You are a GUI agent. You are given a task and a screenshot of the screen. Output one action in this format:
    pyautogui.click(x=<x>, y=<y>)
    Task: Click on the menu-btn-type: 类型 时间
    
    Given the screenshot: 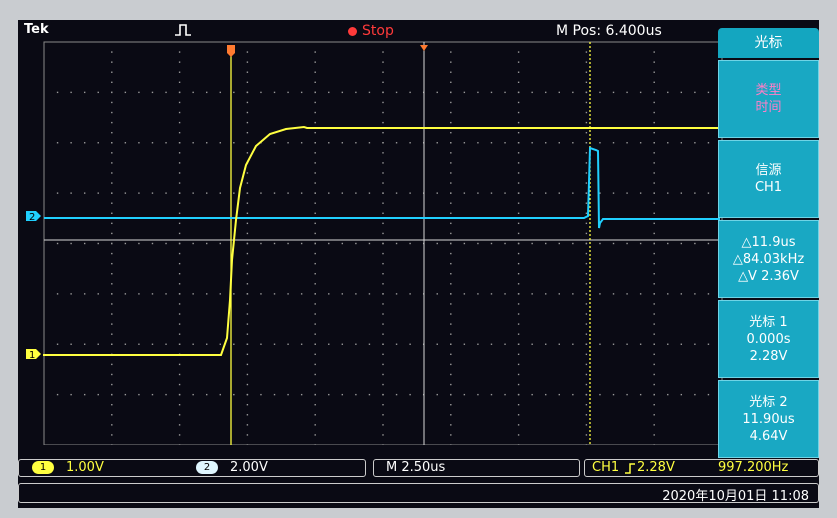 What is the action you would take?
    pyautogui.click(x=768, y=99)
    